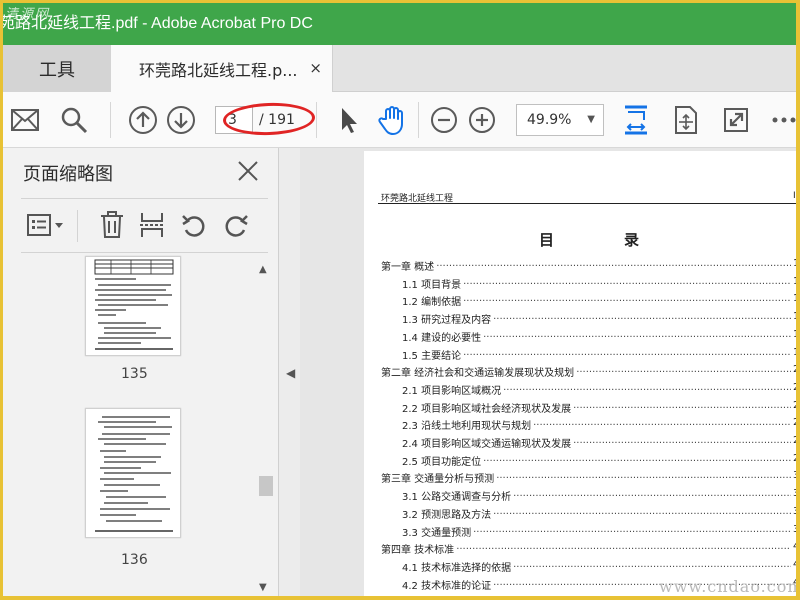 Image resolution: width=800 pixels, height=600 pixels. I want to click on toc-entry-text: 第一章 概述, so click(408, 267).